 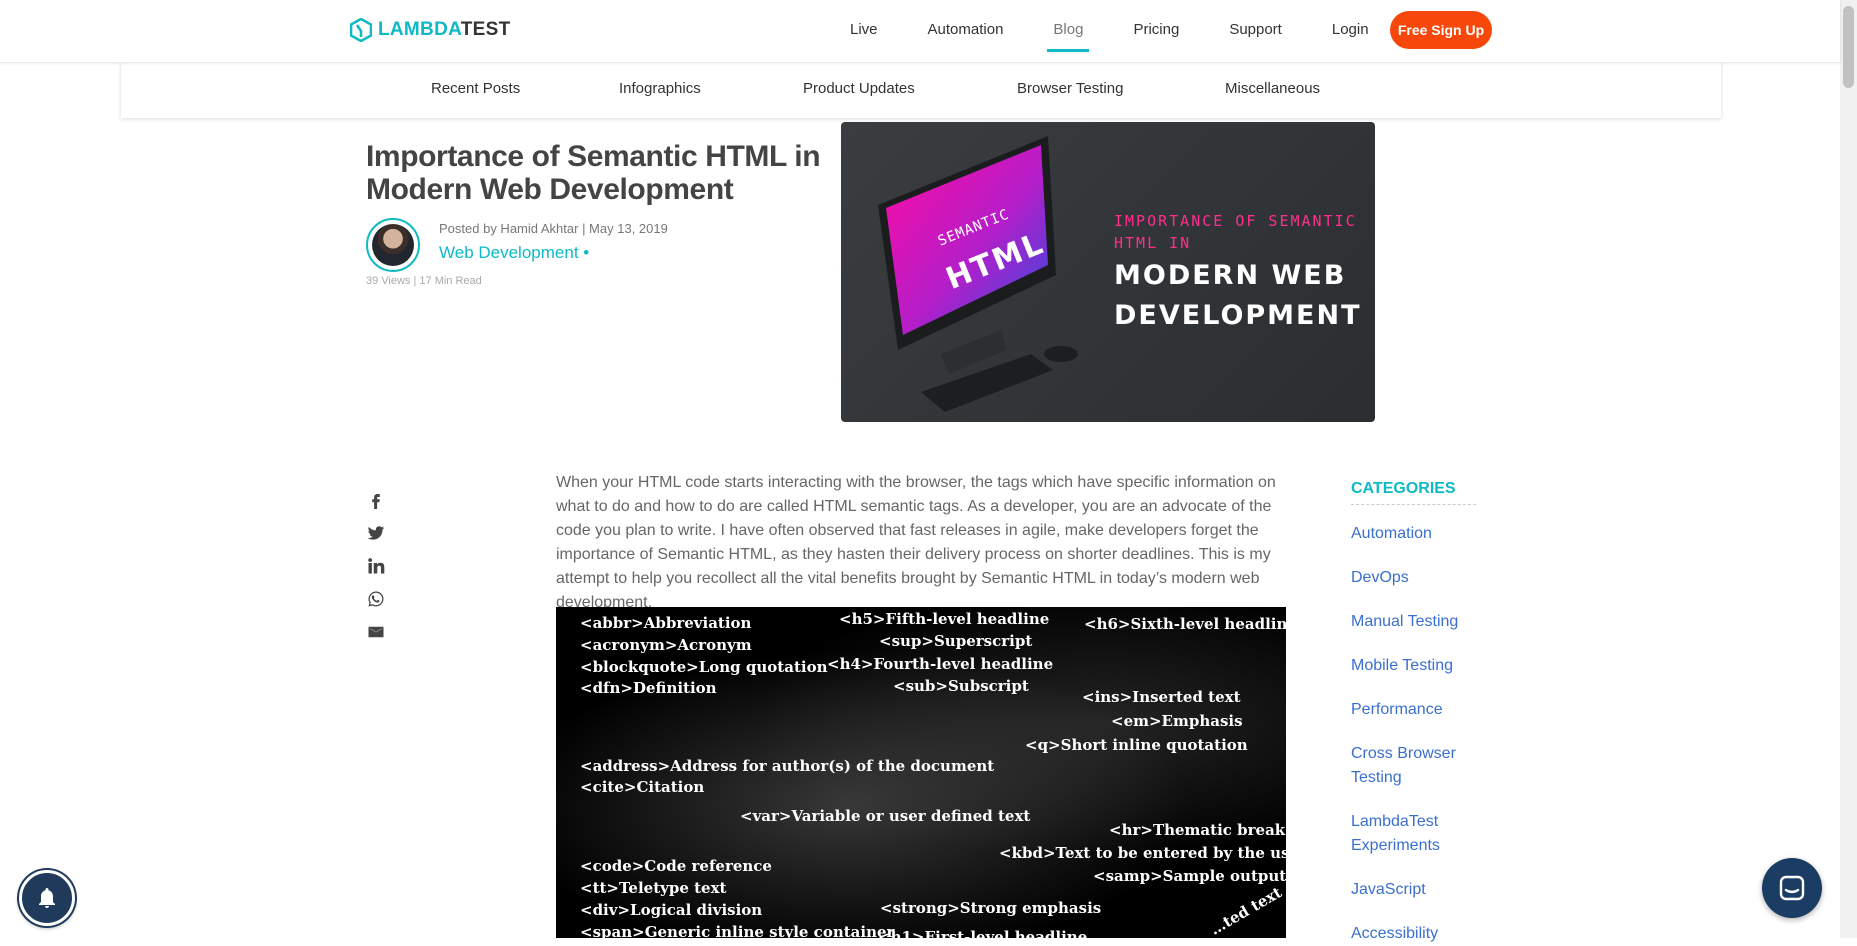 What do you see at coordinates (1255, 31) in the screenshot?
I see `nav-support: Support` at bounding box center [1255, 31].